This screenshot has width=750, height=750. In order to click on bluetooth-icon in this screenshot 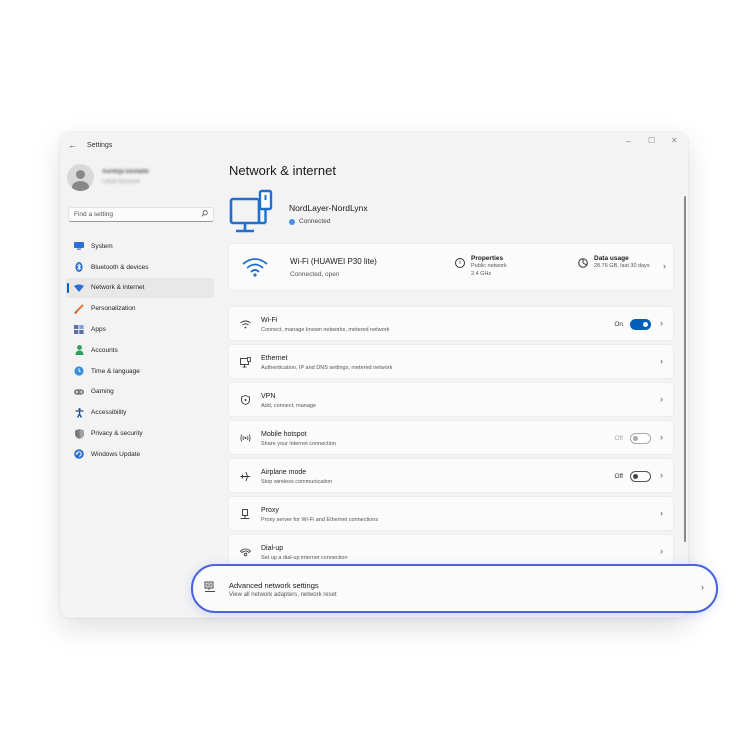, I will do `click(79, 267)`.